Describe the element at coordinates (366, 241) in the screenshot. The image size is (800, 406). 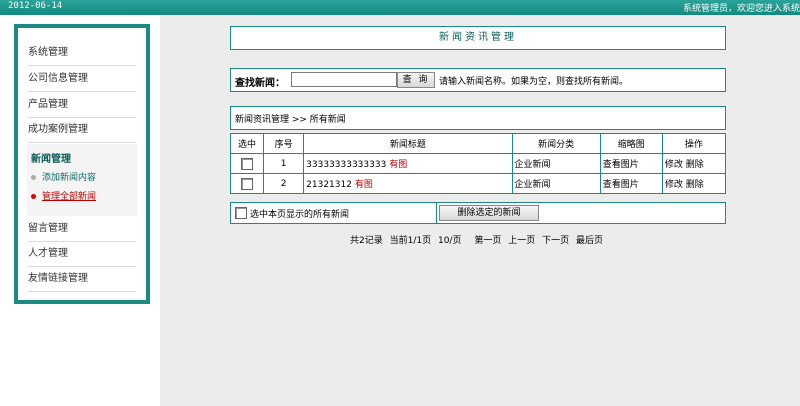
I see `pager-total: 共2记录` at that location.